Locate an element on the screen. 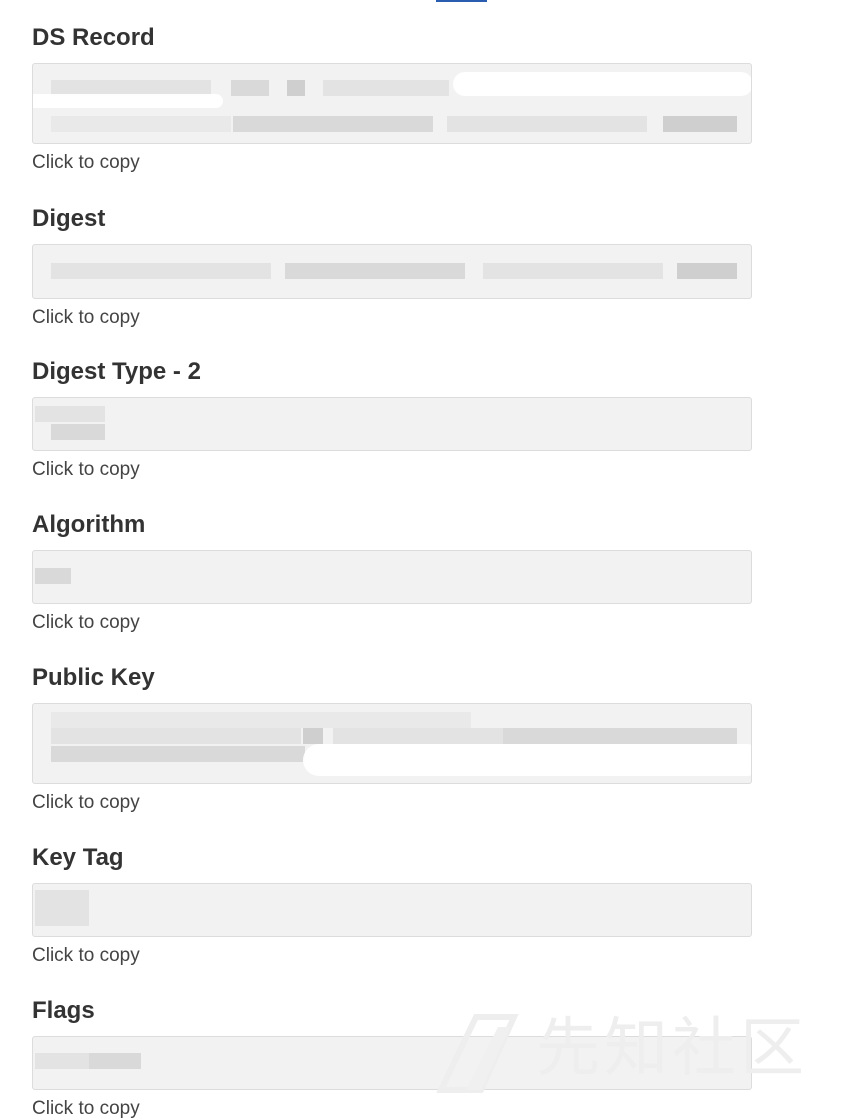  field-digest-type: Digest Type - 2 Click to copy is located at coordinates (392, 419).